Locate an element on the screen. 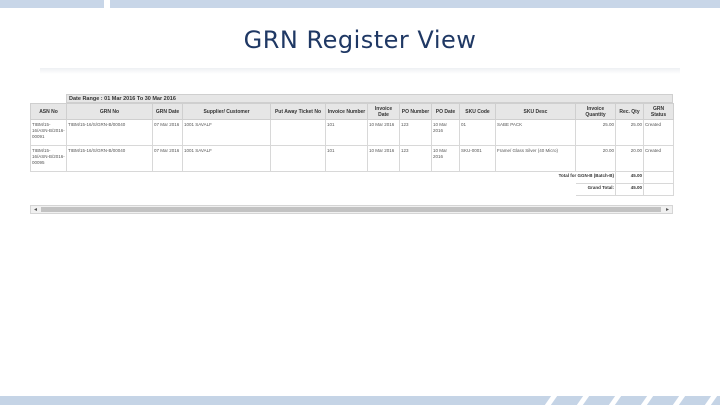 This screenshot has width=720, height=405. sku-code-cell: 01 is located at coordinates (477, 132).